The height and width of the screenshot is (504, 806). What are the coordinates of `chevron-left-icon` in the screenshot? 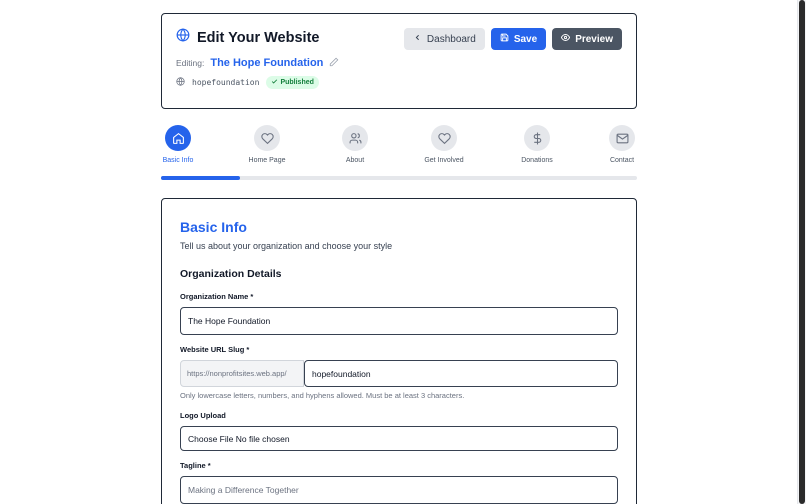 It's located at (417, 39).